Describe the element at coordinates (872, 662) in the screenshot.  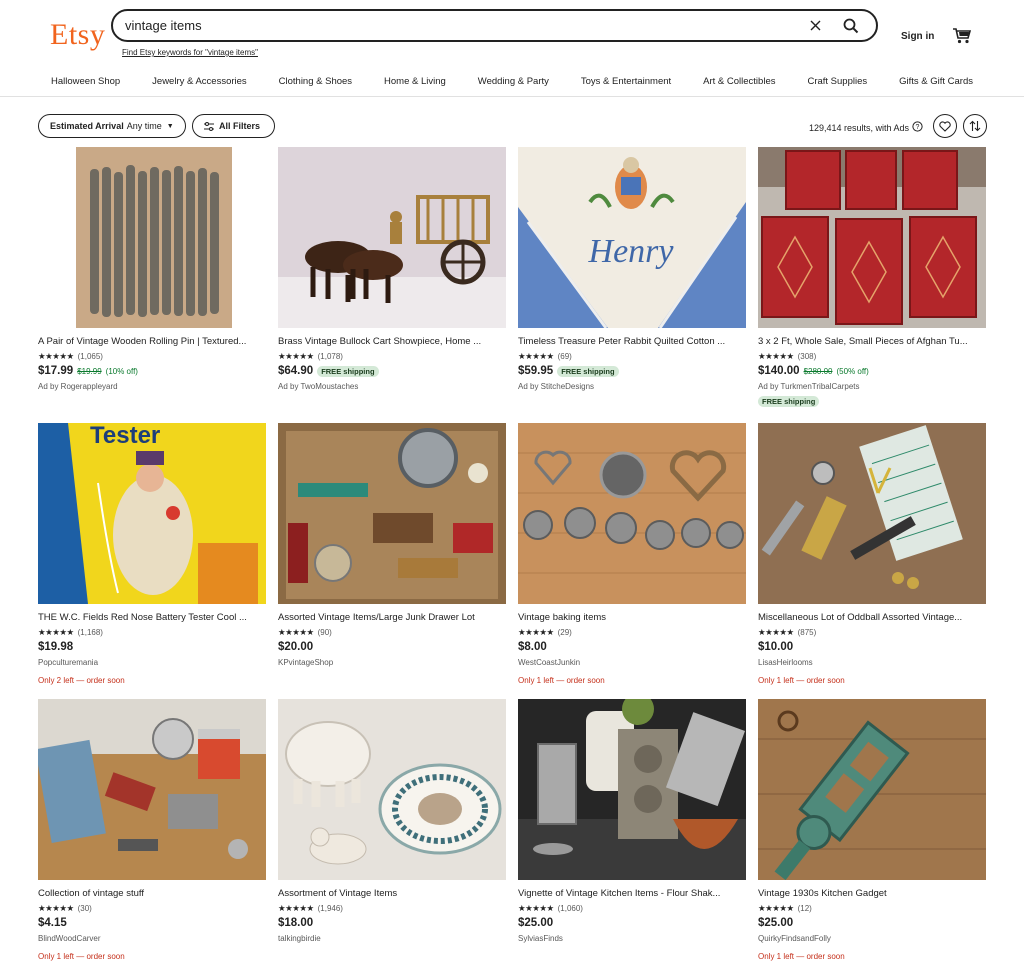
I see `shop-name: LisasHeirlooms` at that location.